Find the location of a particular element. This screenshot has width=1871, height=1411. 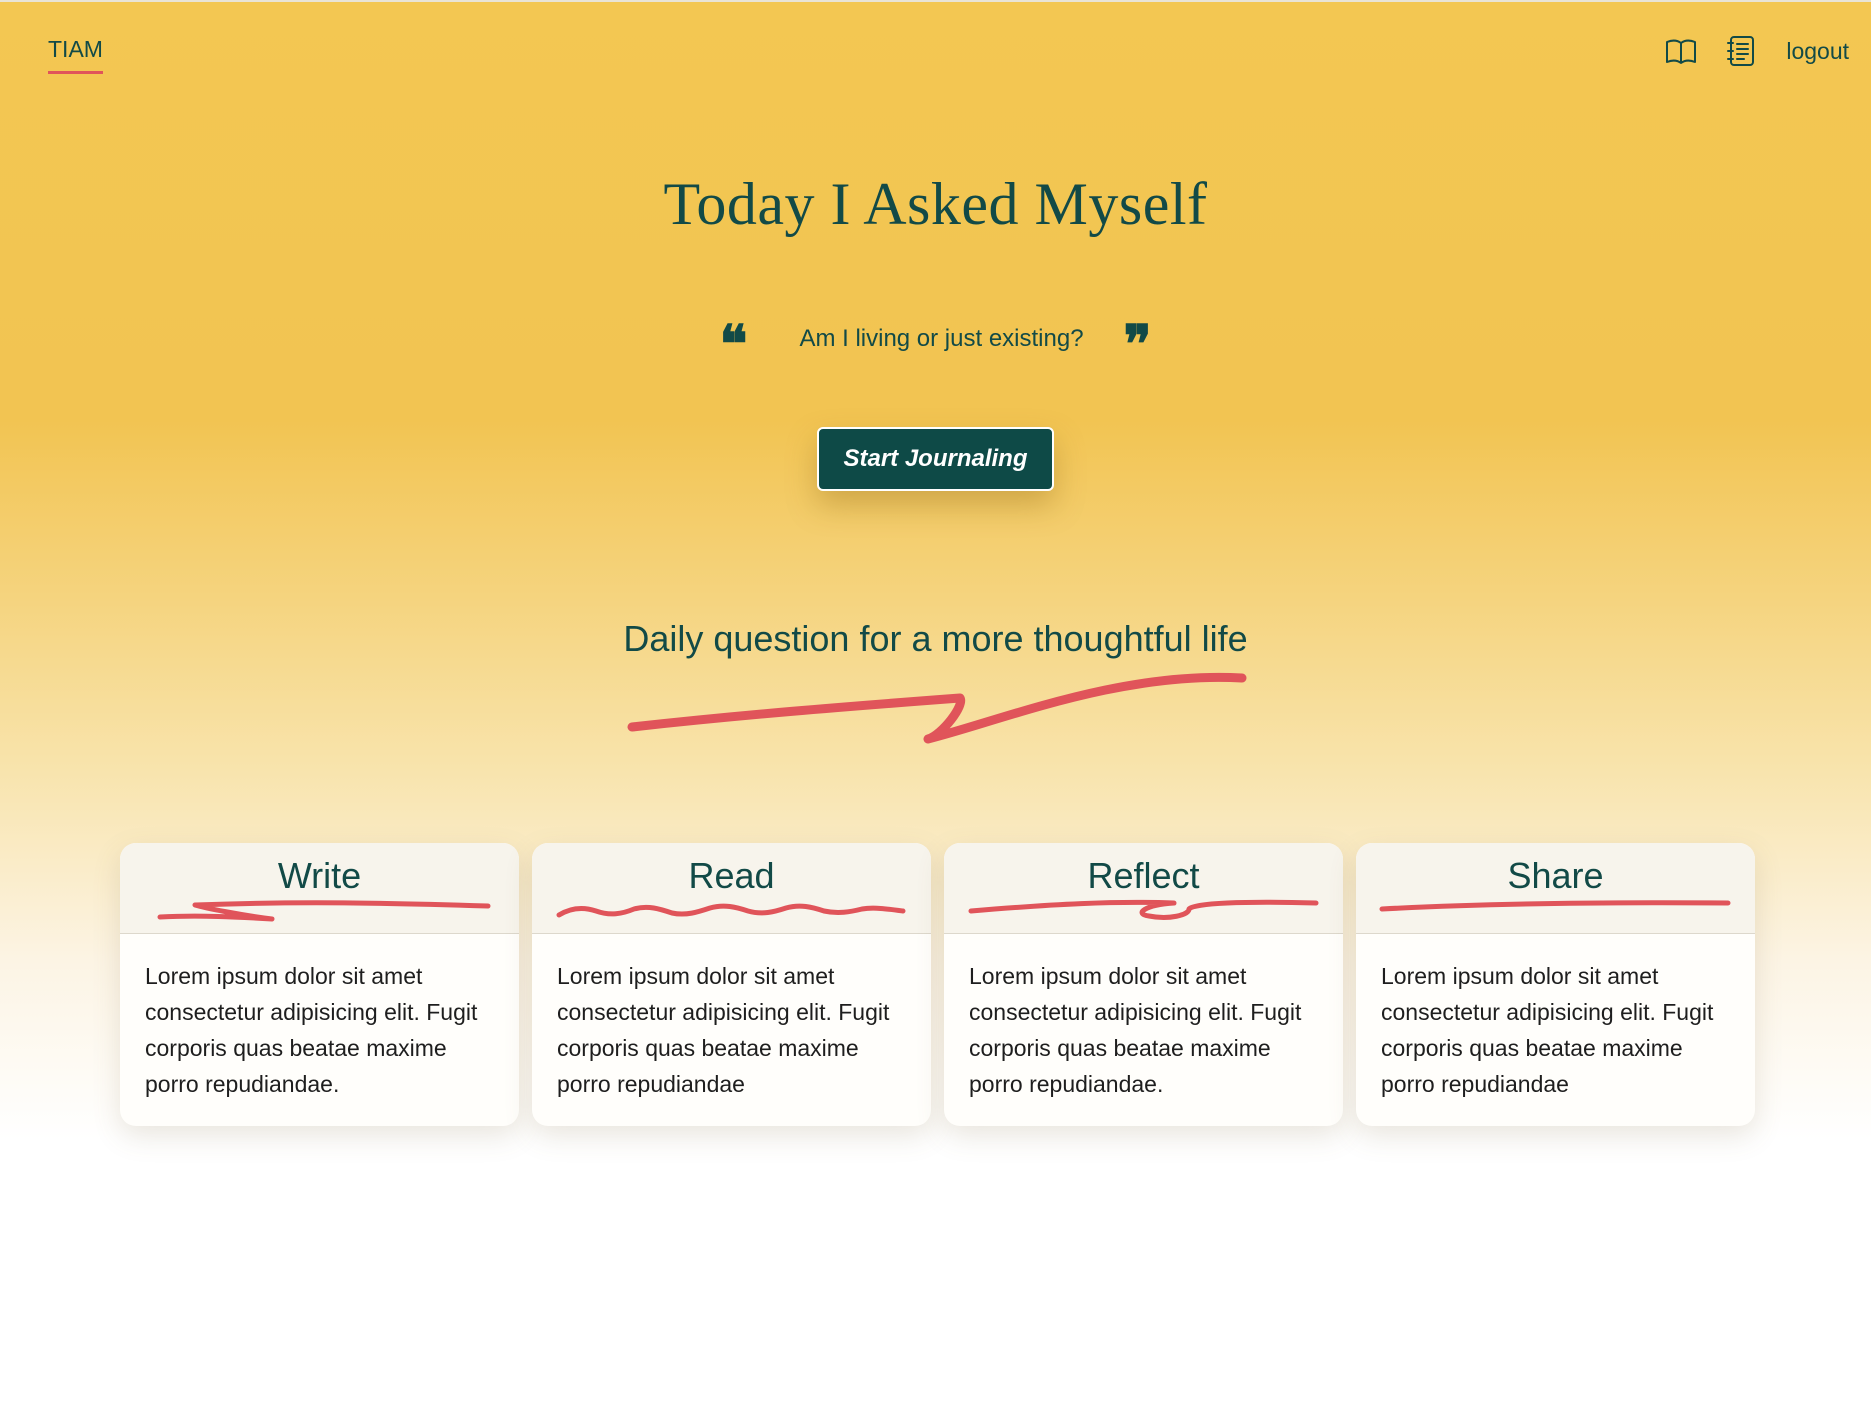

card-header: Read is located at coordinates (731, 888).